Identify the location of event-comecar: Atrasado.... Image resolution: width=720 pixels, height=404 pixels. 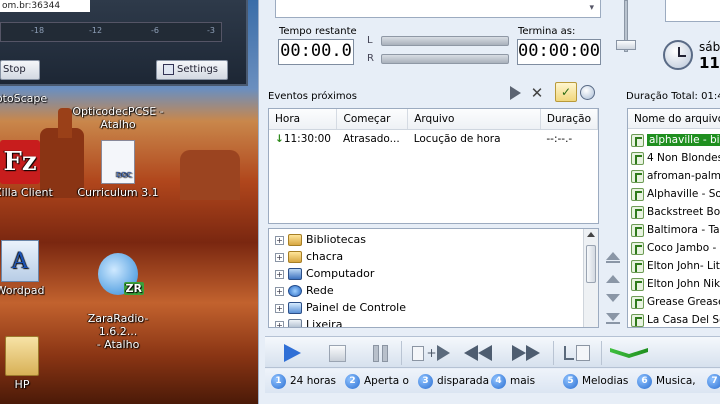
(371, 138).